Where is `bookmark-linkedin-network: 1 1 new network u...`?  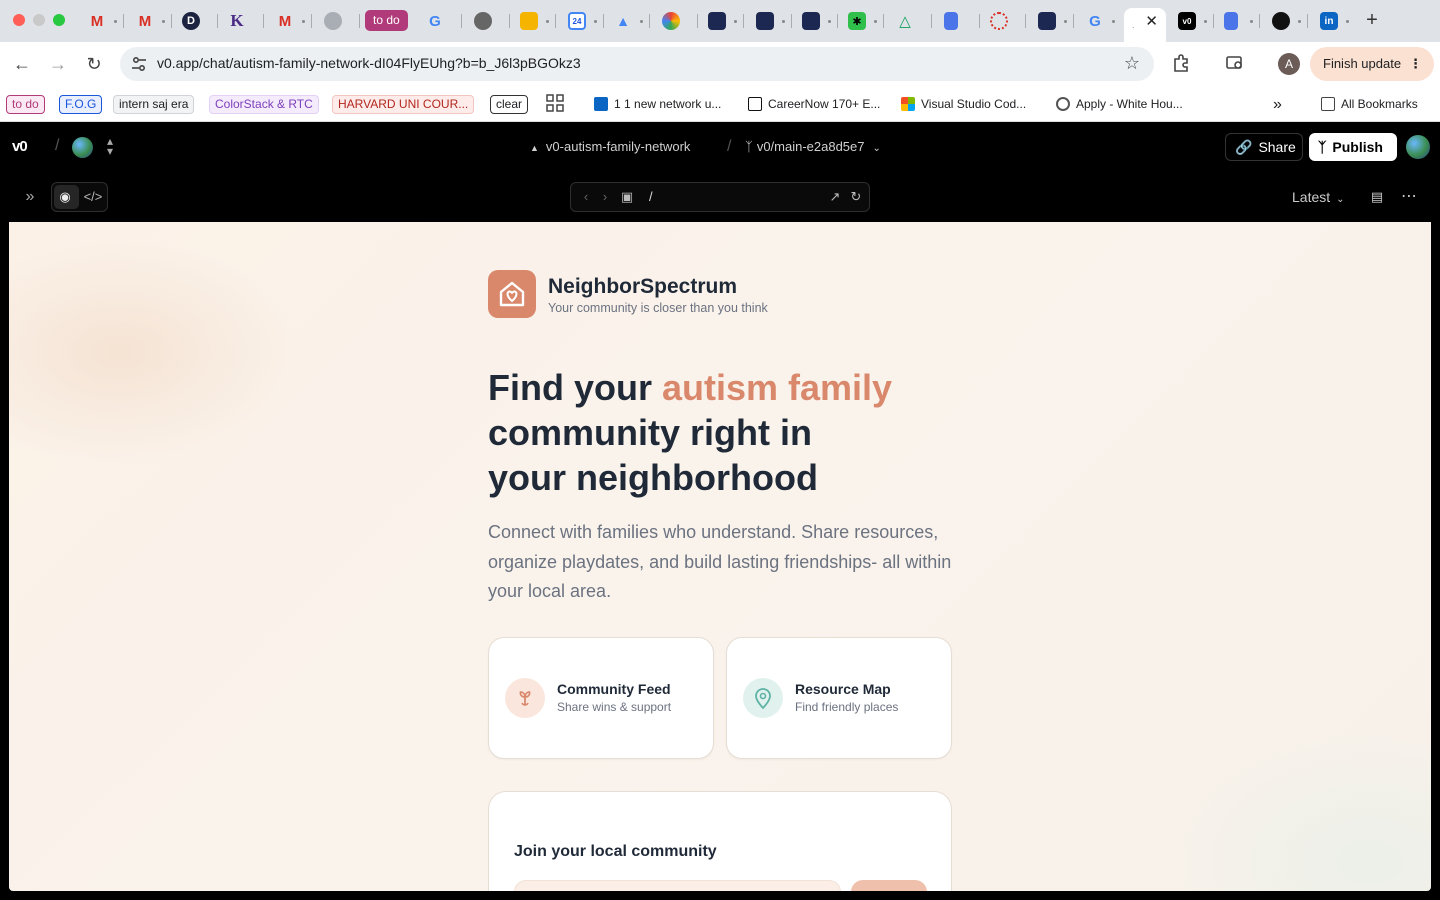 bookmark-linkedin-network: 1 1 new network u... is located at coordinates (657, 104).